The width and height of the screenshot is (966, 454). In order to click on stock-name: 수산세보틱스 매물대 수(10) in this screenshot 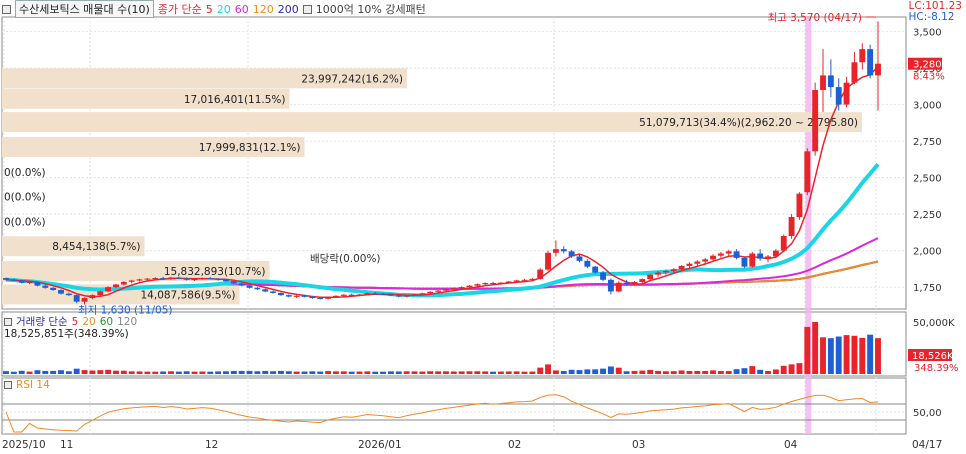, I will do `click(84, 9)`.